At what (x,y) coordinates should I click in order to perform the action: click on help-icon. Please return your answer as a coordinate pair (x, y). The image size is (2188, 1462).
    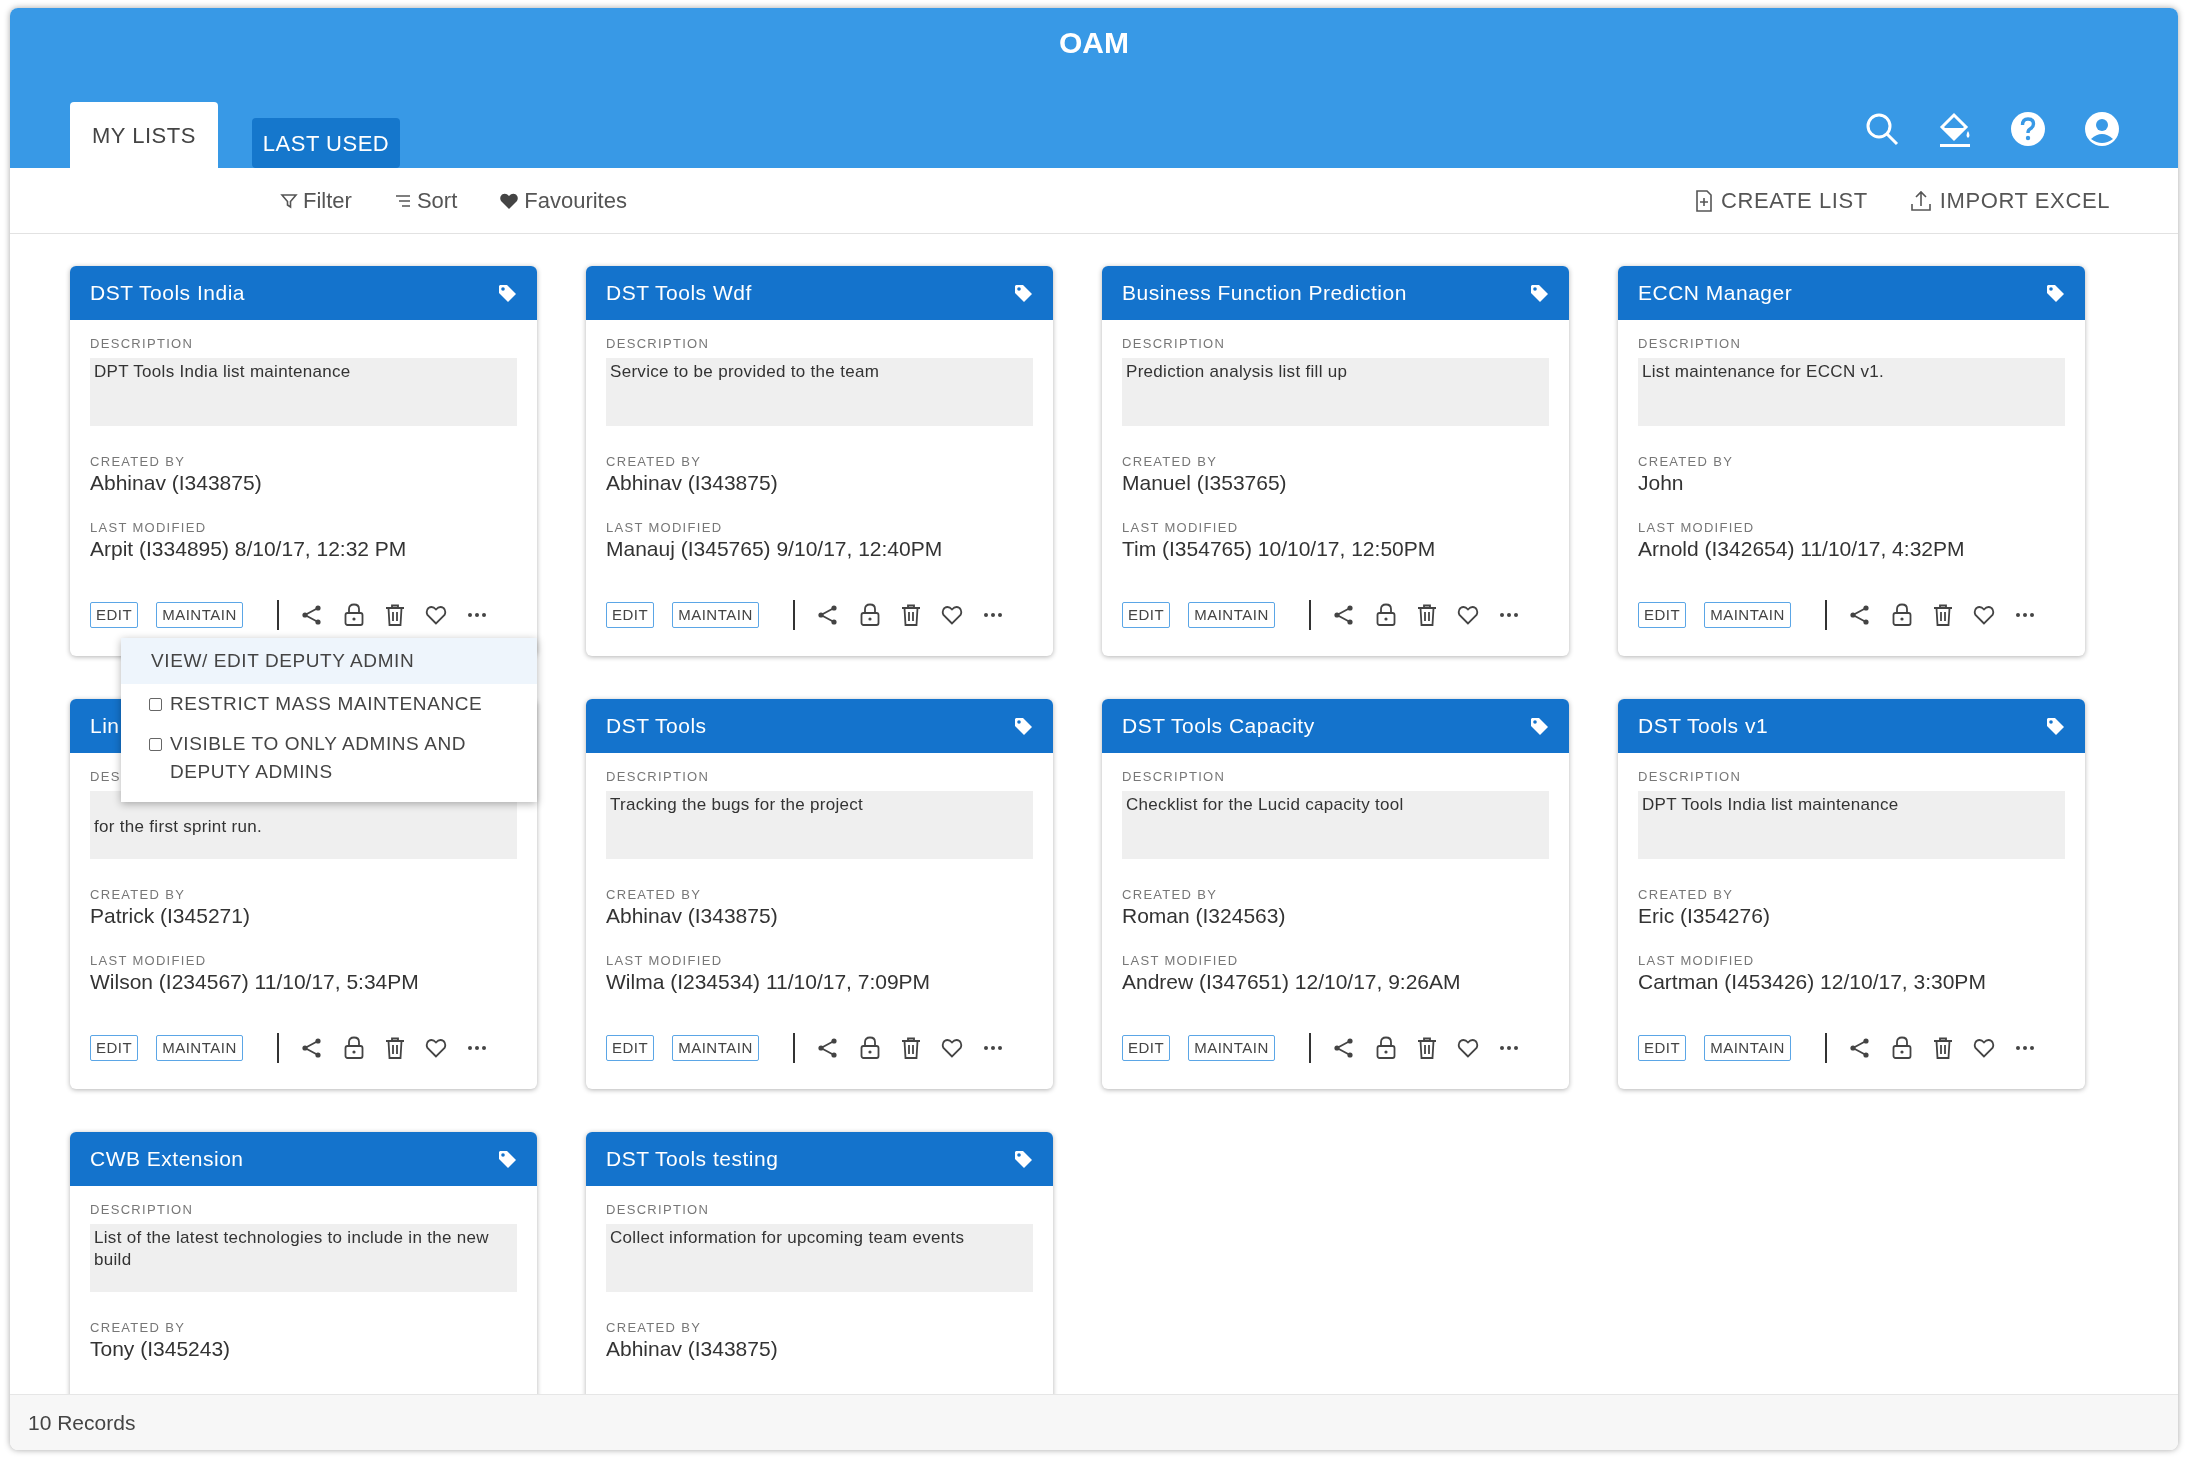
    Looking at the image, I should click on (2028, 129).